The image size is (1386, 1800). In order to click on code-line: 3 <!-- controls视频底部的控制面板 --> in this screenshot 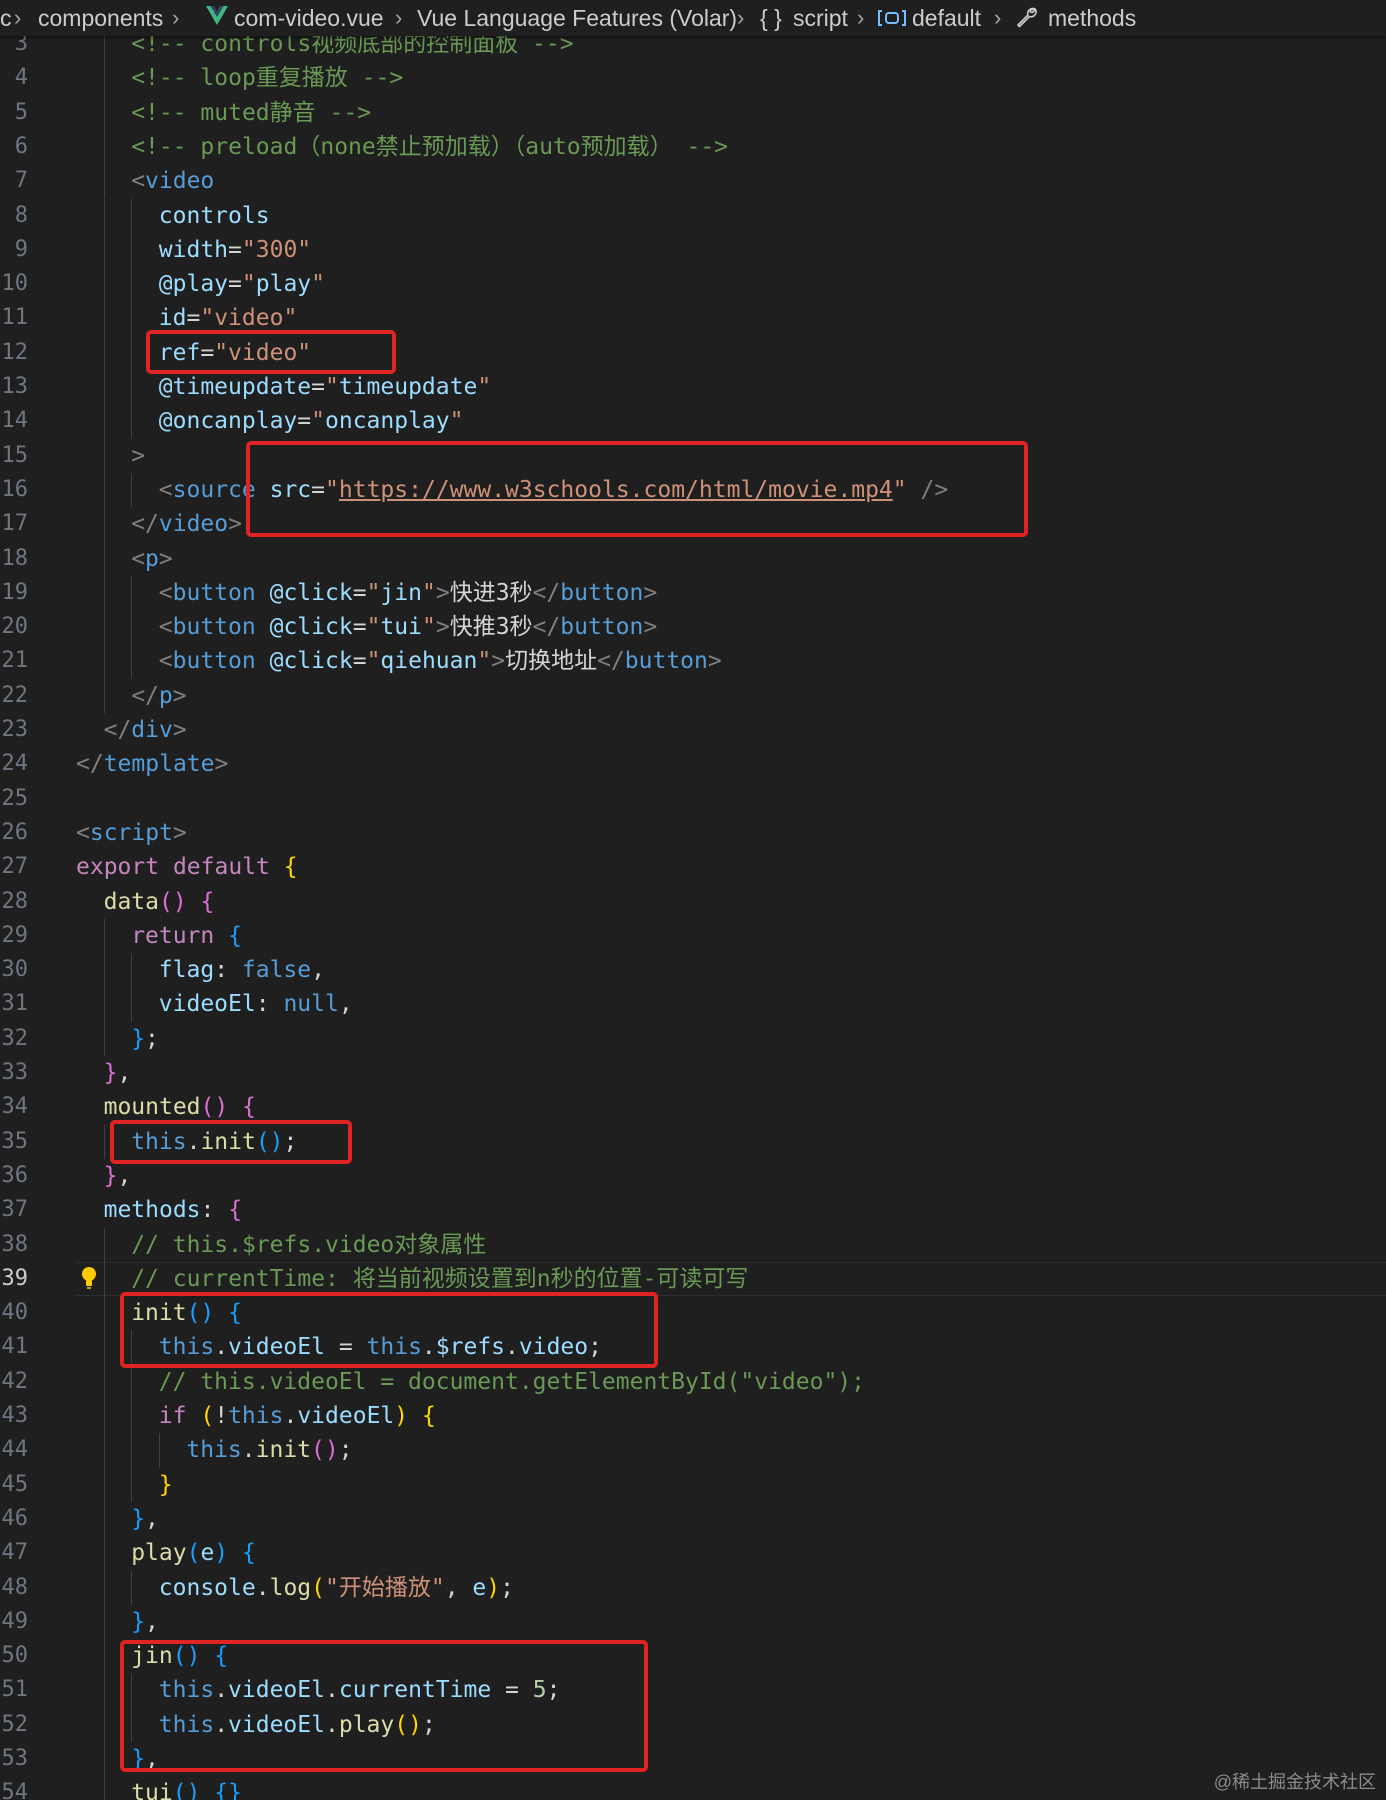, I will do `click(693, 48)`.